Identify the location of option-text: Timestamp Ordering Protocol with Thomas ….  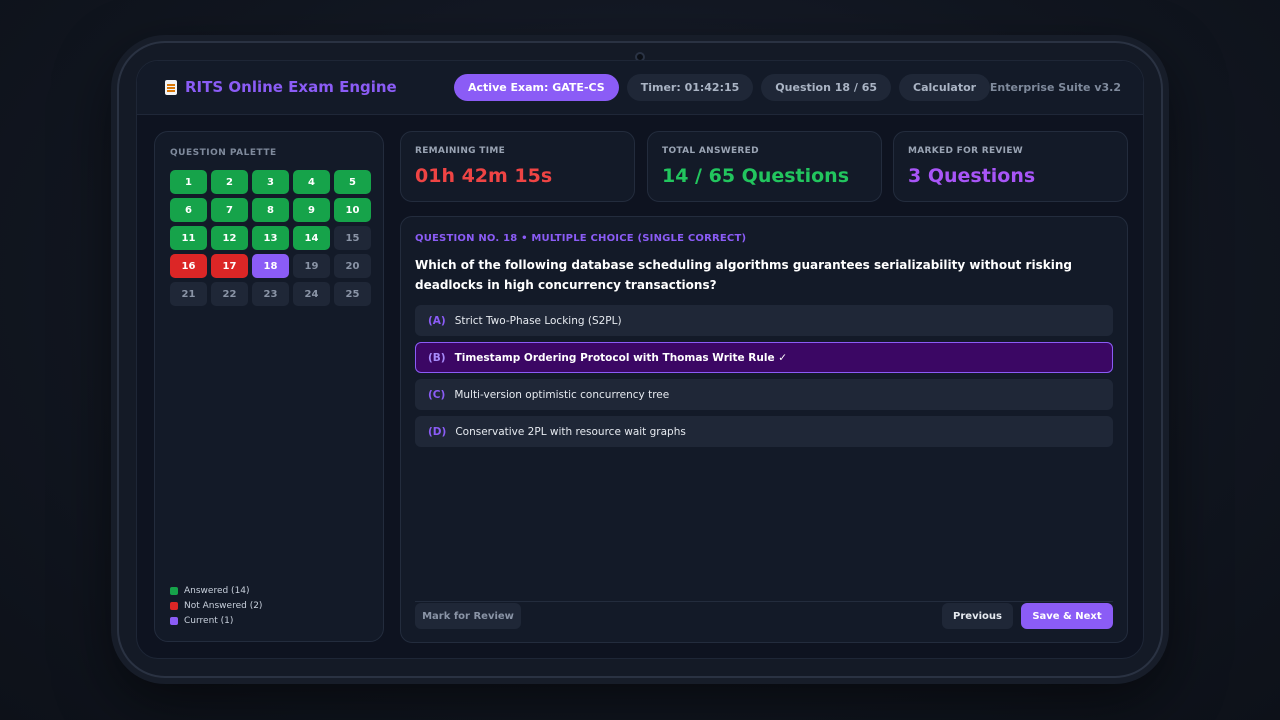
(621, 357).